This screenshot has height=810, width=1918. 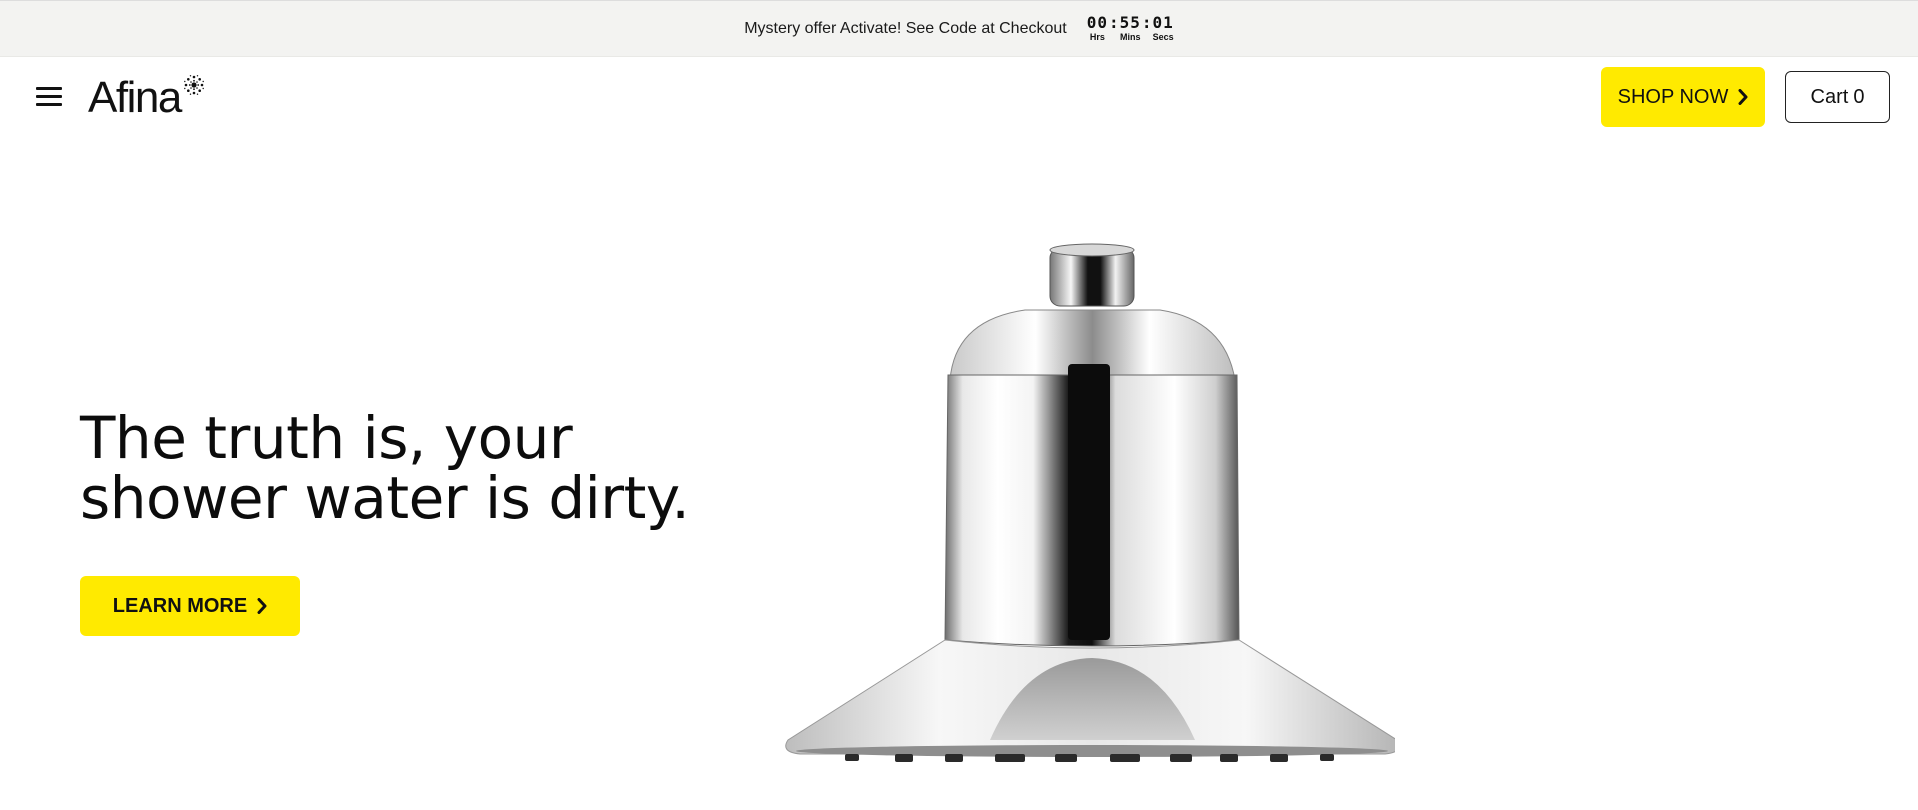 I want to click on shop-now-label: SHOP NOW, so click(x=1673, y=96).